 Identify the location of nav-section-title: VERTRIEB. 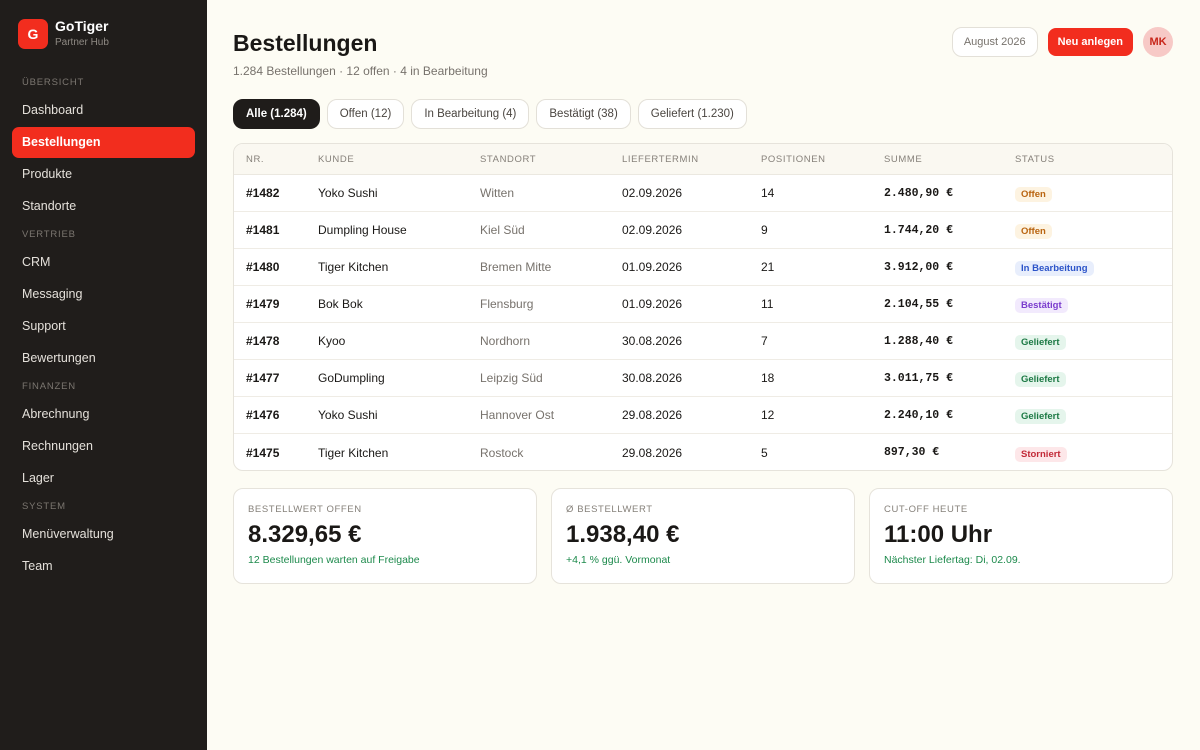
(49, 234).